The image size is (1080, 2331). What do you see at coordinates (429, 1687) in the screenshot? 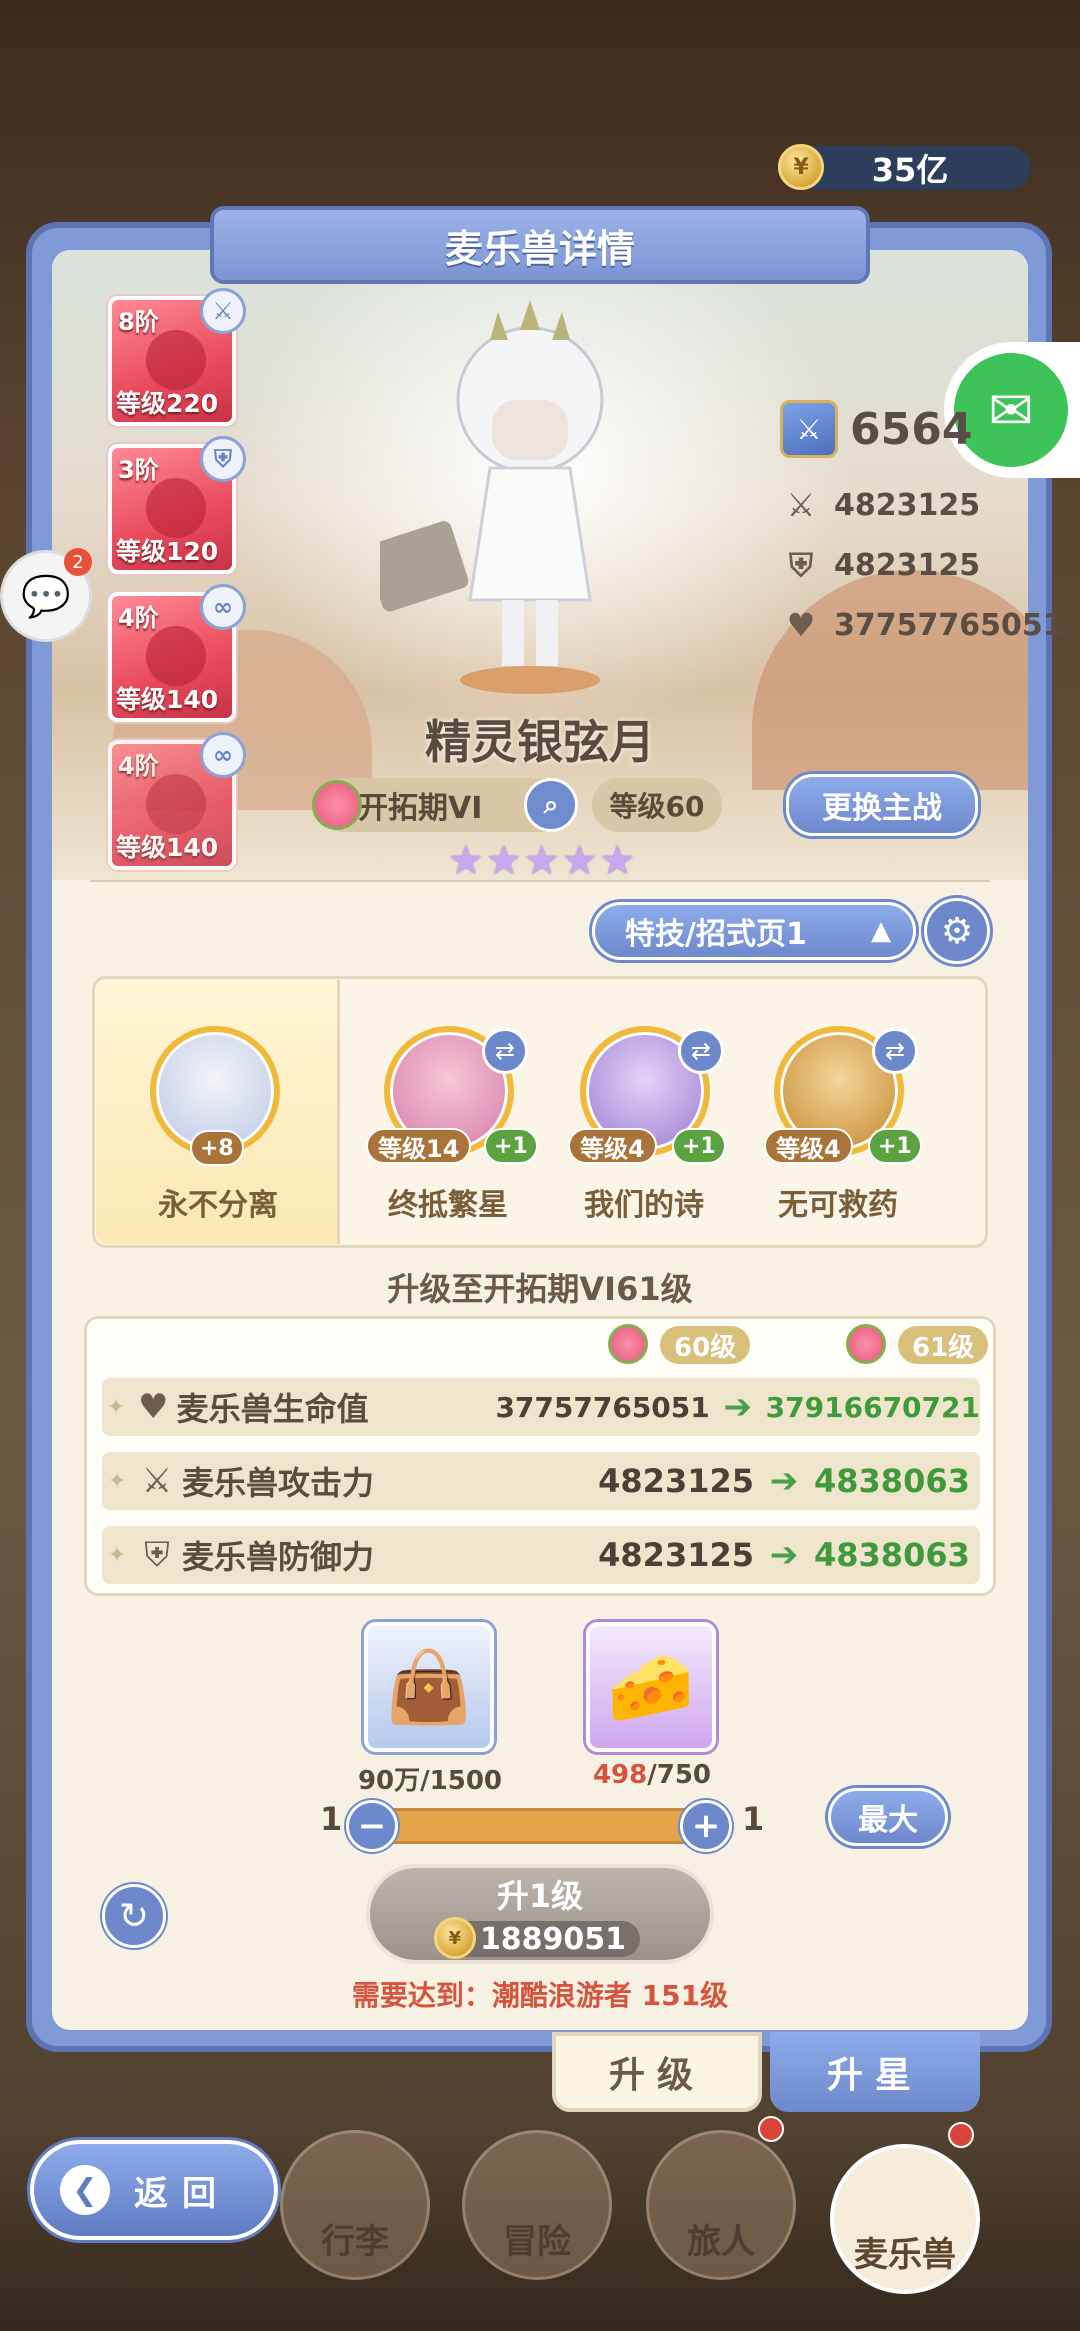
I see `food-bag-icon: 👜` at bounding box center [429, 1687].